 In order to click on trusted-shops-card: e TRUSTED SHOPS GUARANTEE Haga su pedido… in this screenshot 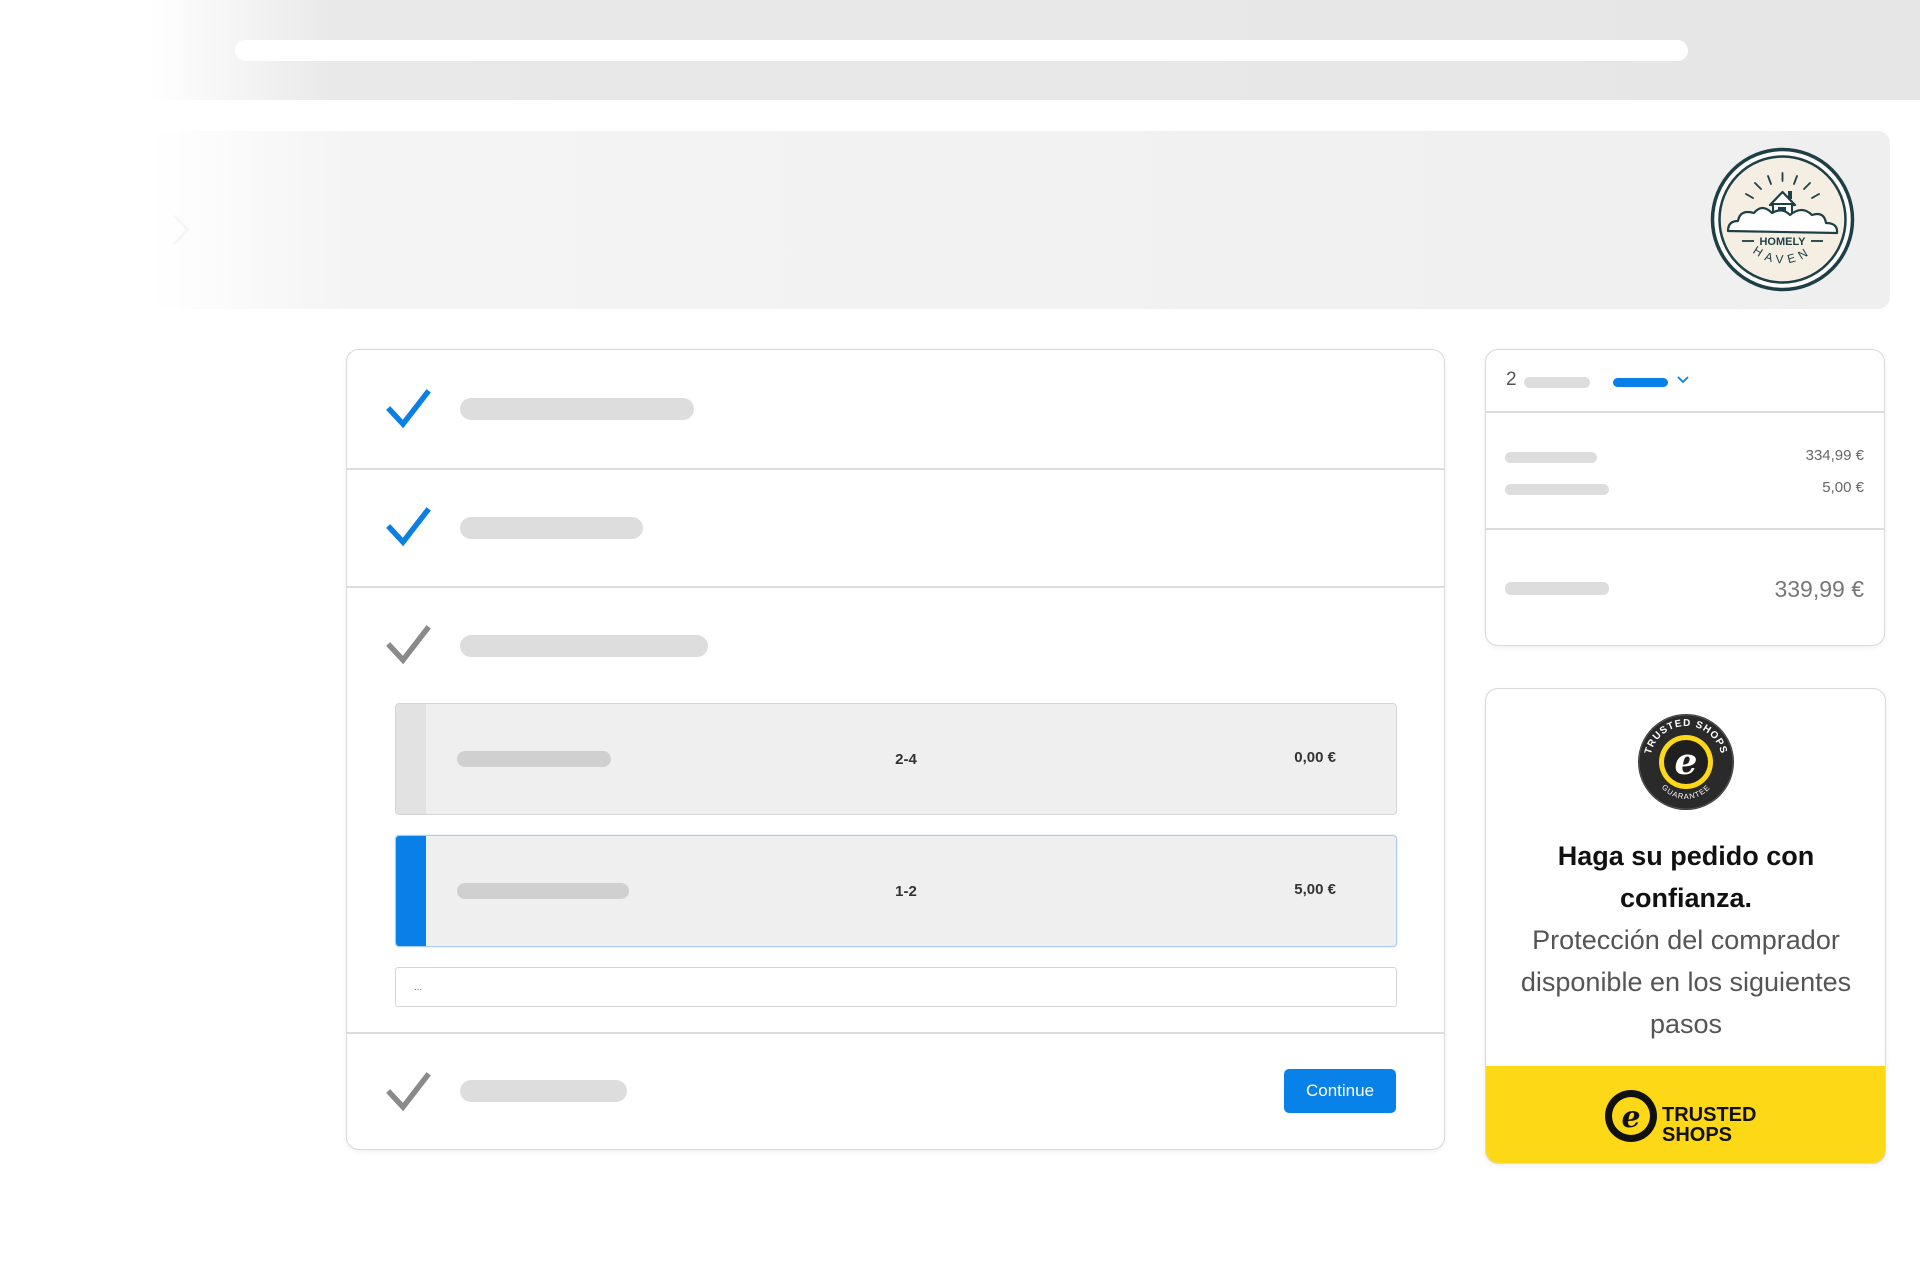, I will do `click(1685, 926)`.